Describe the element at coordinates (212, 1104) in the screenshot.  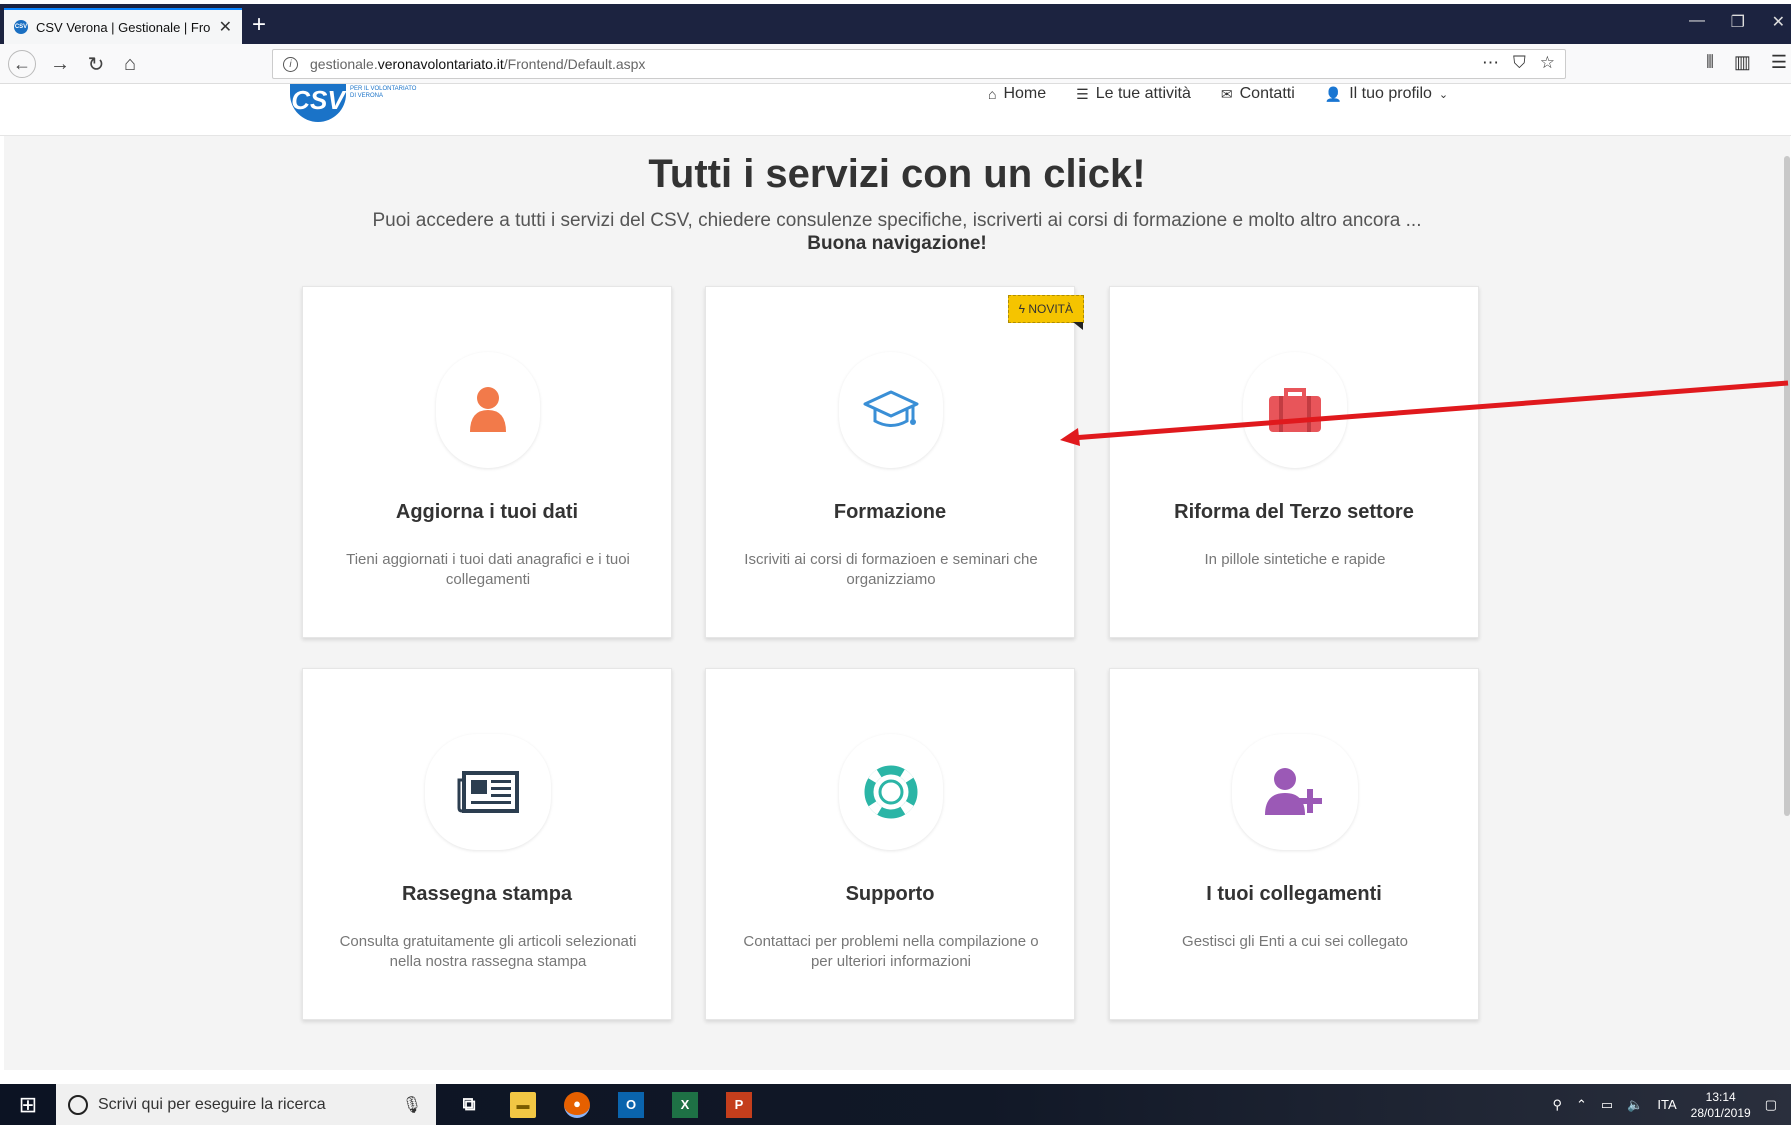
I see `search-placeholder: Scrivi qui per eseguire la ricerca` at that location.